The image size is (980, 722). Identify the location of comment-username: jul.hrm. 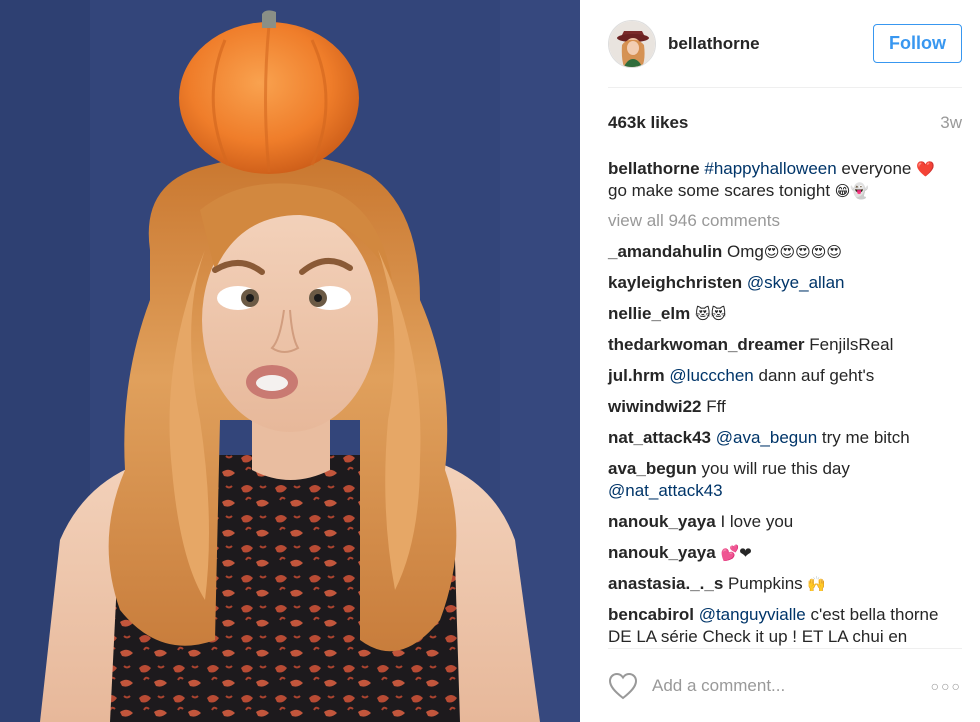
(636, 375).